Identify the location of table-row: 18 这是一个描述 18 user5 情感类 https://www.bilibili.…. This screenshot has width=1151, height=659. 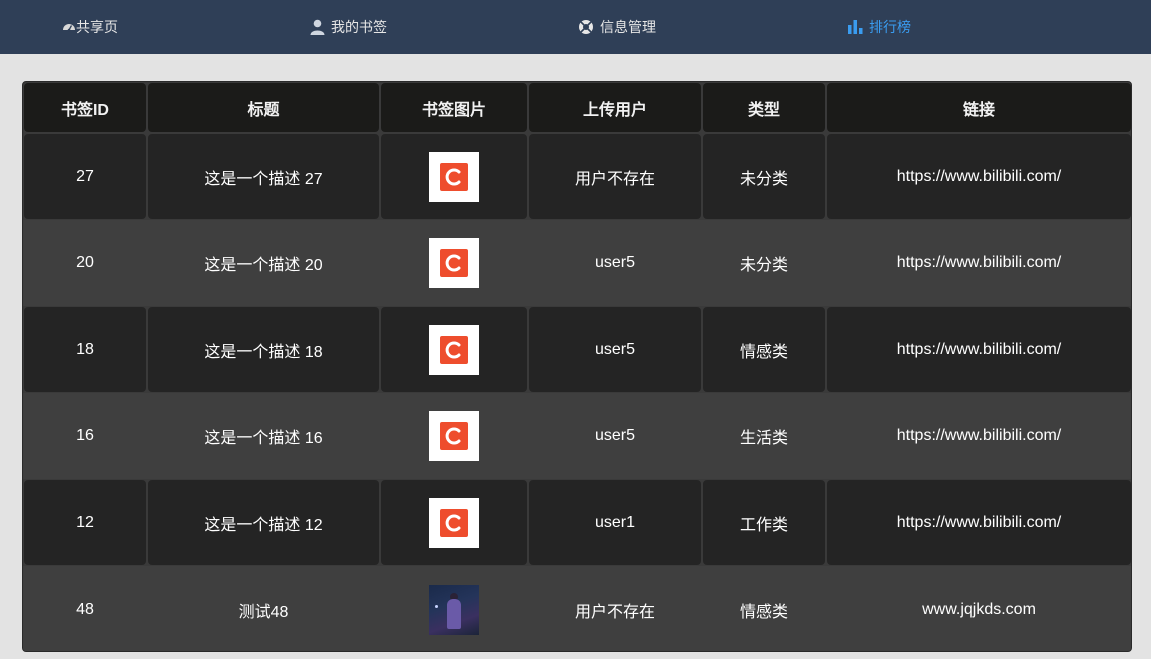
(577, 349).